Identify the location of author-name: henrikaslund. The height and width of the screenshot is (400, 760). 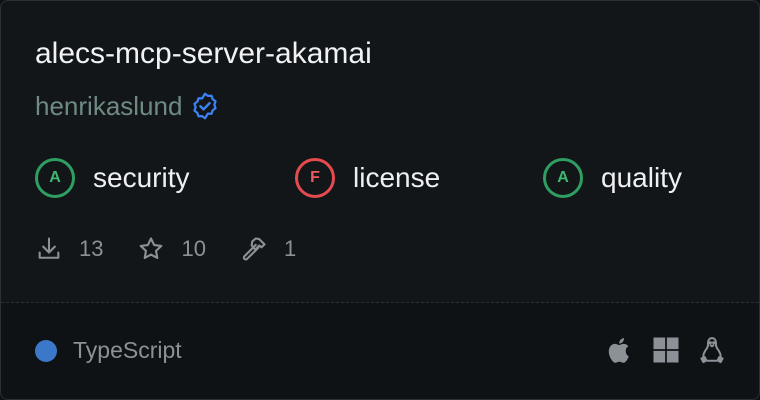
(108, 106).